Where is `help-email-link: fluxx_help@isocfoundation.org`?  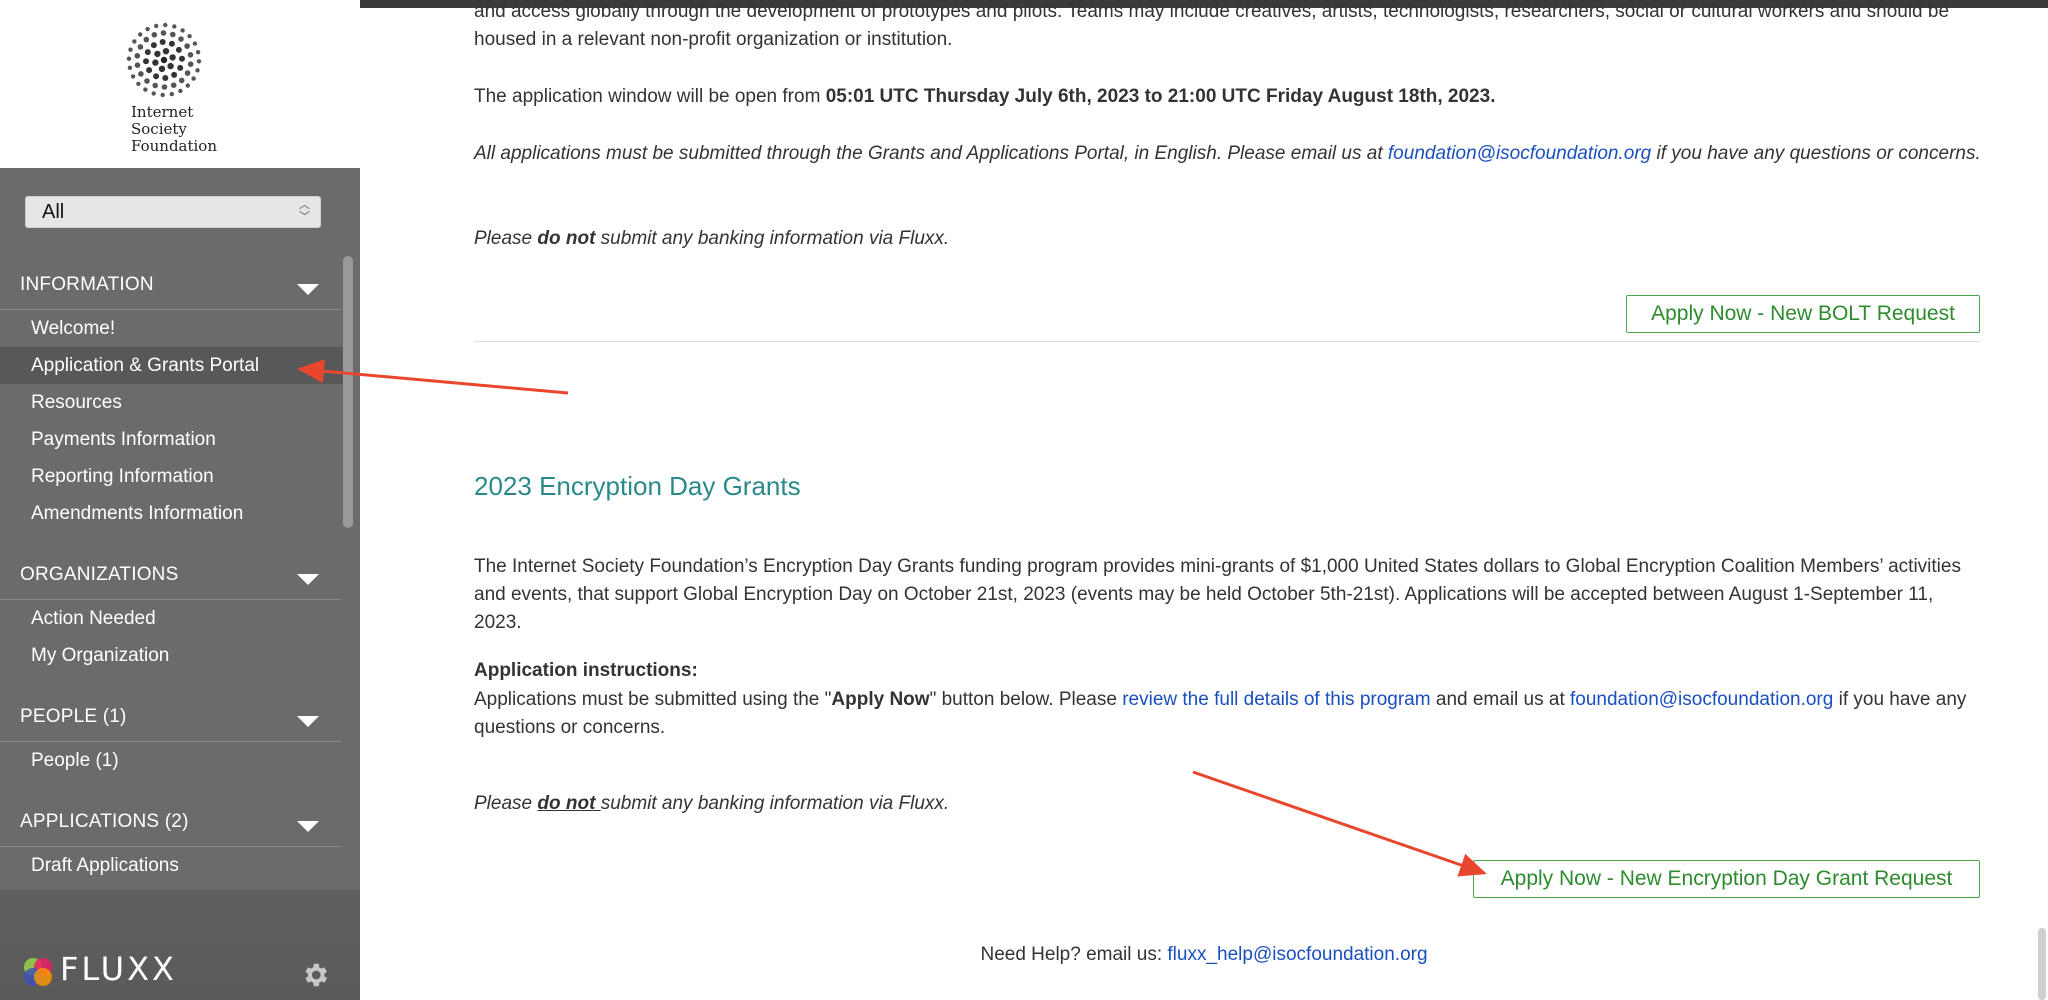 help-email-link: fluxx_help@isocfoundation.org is located at coordinates (1297, 954).